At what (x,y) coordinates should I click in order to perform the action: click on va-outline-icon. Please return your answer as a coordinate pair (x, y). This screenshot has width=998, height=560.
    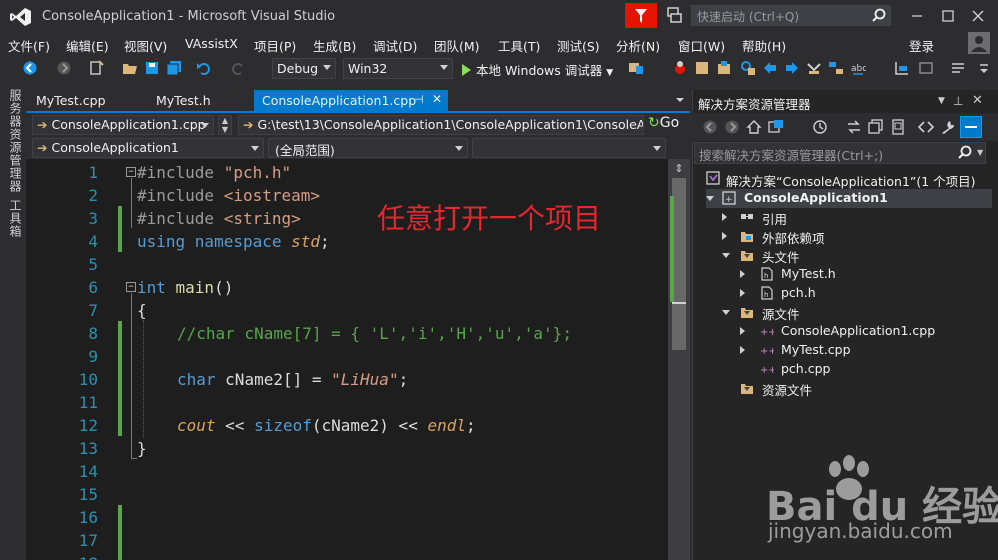
    Looking at the image, I should click on (902, 68).